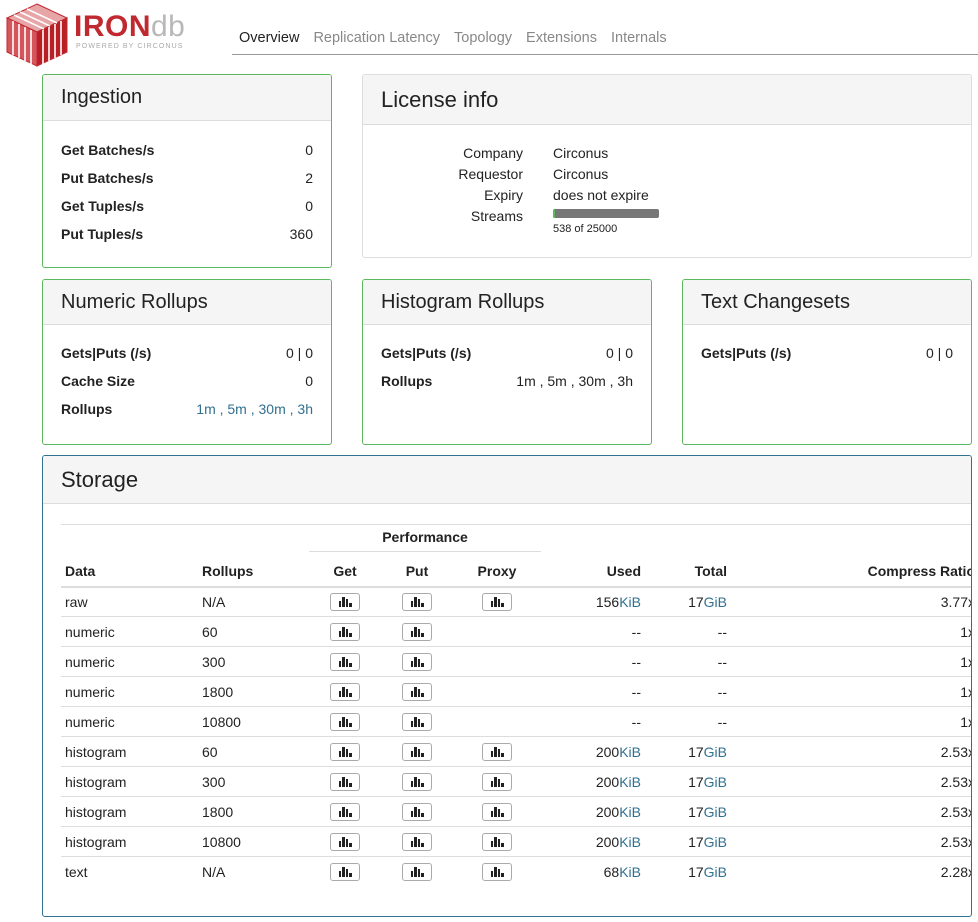  Describe the element at coordinates (688, 571) in the screenshot. I see `col-total-header: Total` at that location.